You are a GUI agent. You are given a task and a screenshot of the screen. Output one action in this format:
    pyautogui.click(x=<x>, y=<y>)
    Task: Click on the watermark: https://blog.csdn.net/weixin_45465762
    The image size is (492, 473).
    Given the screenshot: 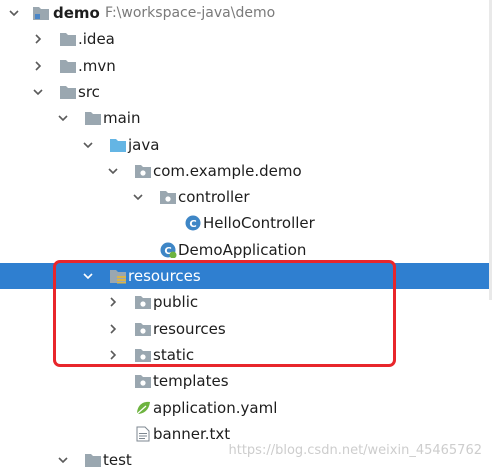 What is the action you would take?
    pyautogui.click(x=355, y=450)
    